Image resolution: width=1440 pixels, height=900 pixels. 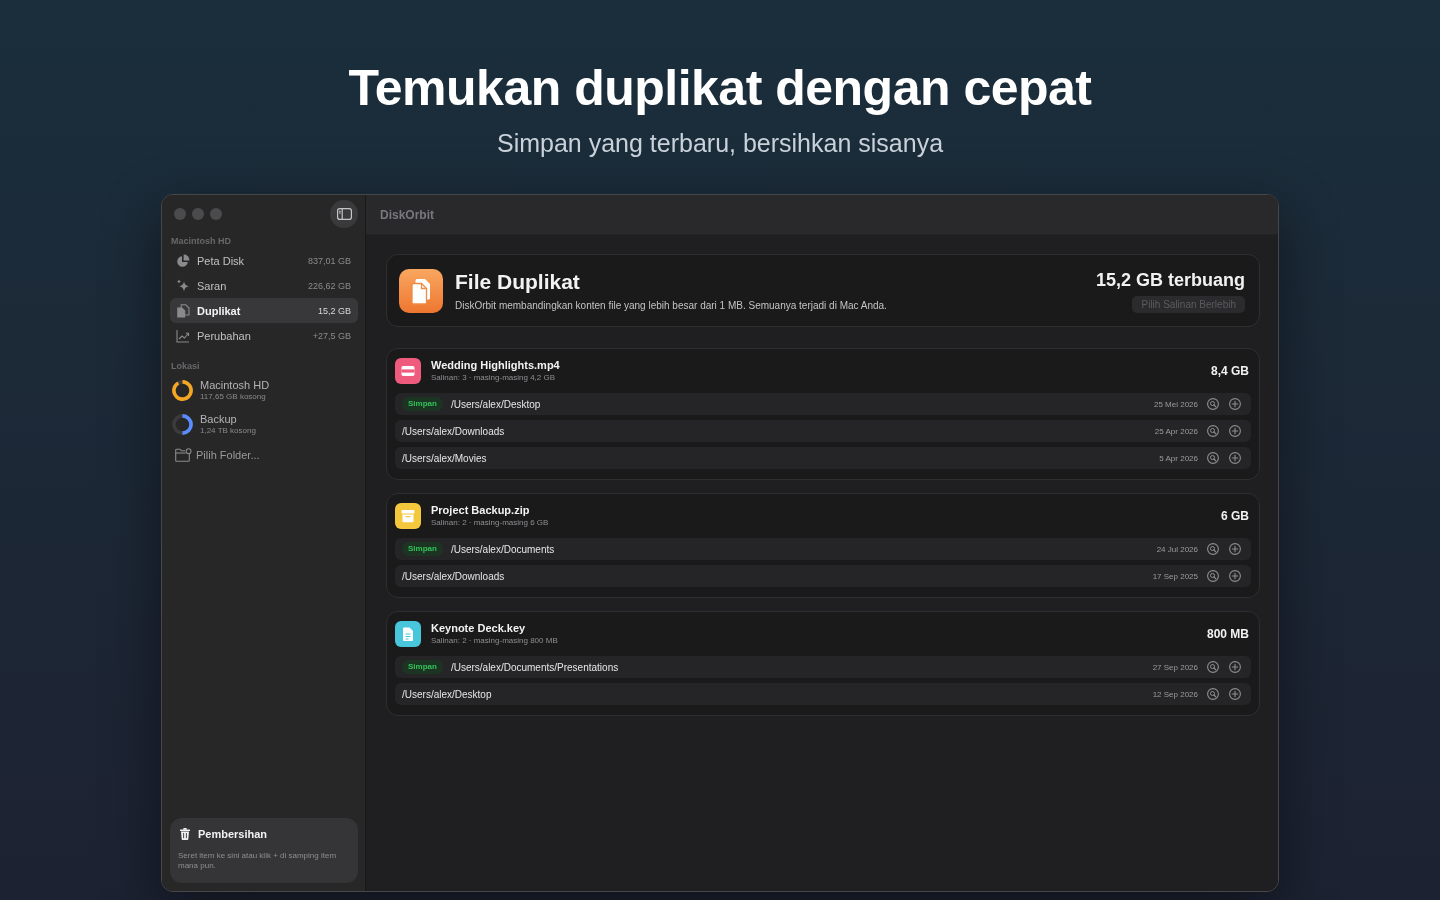 I want to click on group-size: 8,4 GB, so click(x=1230, y=371).